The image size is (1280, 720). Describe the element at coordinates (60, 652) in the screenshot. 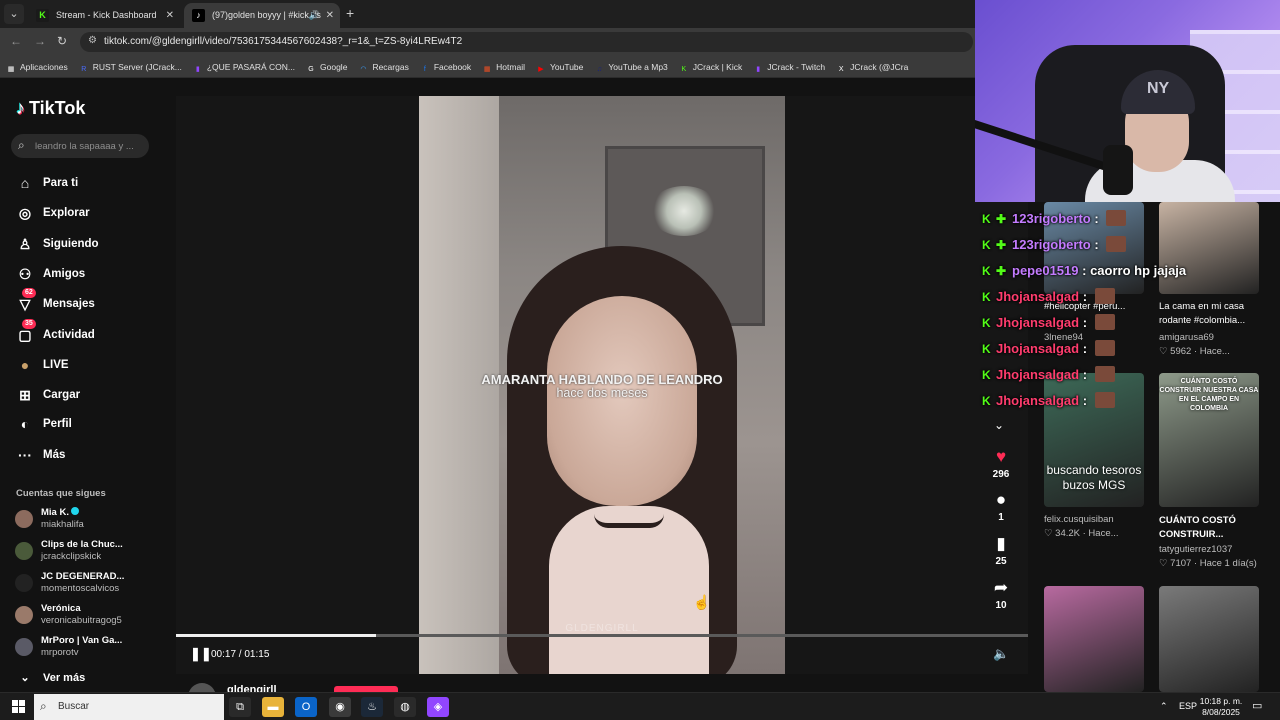

I see `account-handle: mrporotv` at that location.